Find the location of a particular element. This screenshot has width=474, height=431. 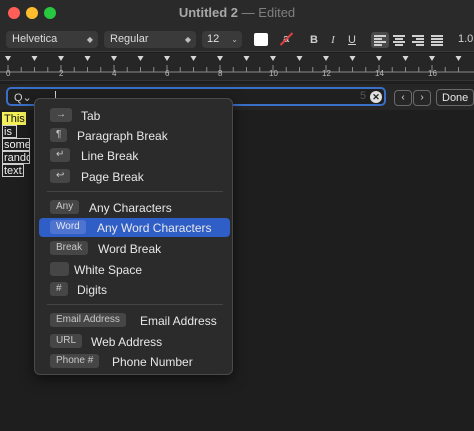

white-space-token is located at coordinates (59, 269).